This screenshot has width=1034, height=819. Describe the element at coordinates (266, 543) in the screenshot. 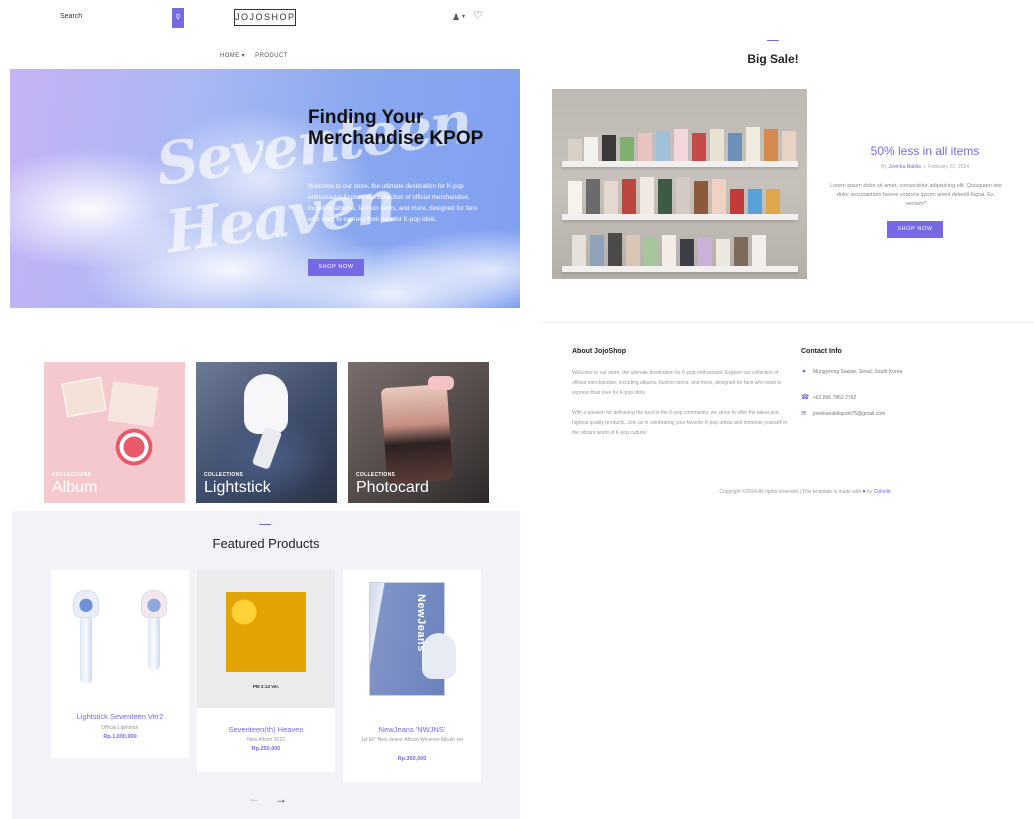

I see `featured-title: Featured Products` at that location.